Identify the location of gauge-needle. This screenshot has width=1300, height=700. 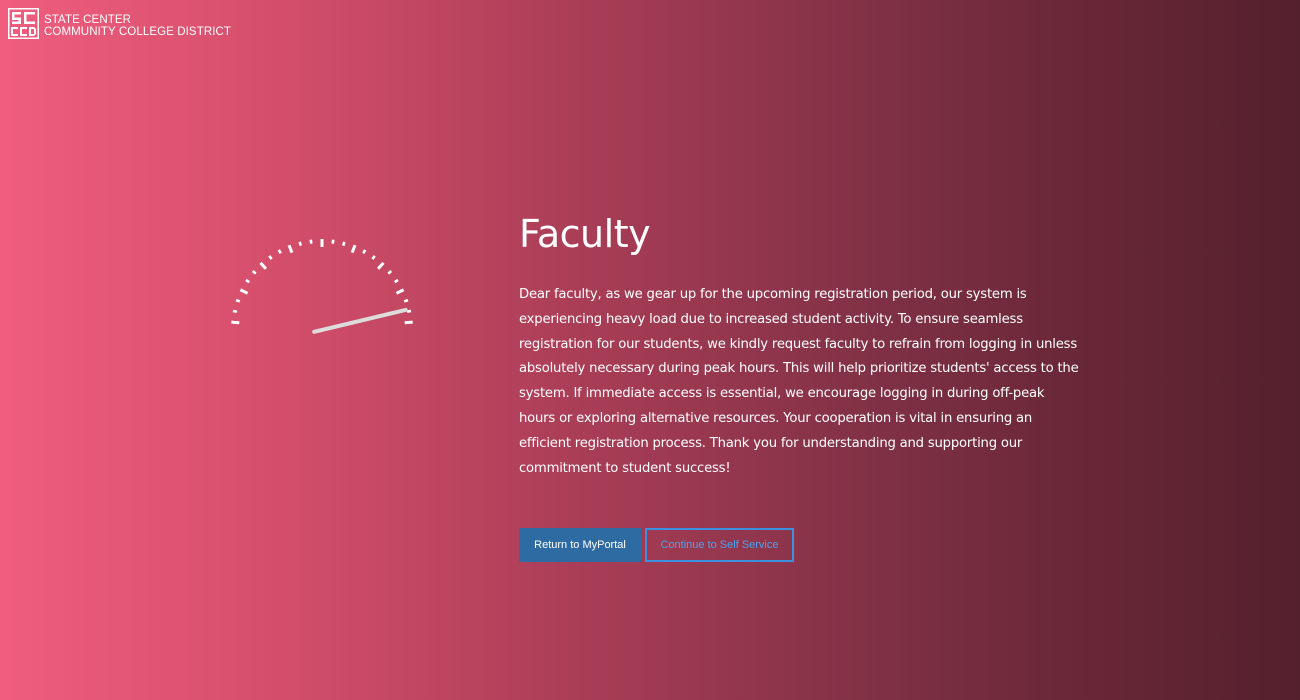
(360, 320).